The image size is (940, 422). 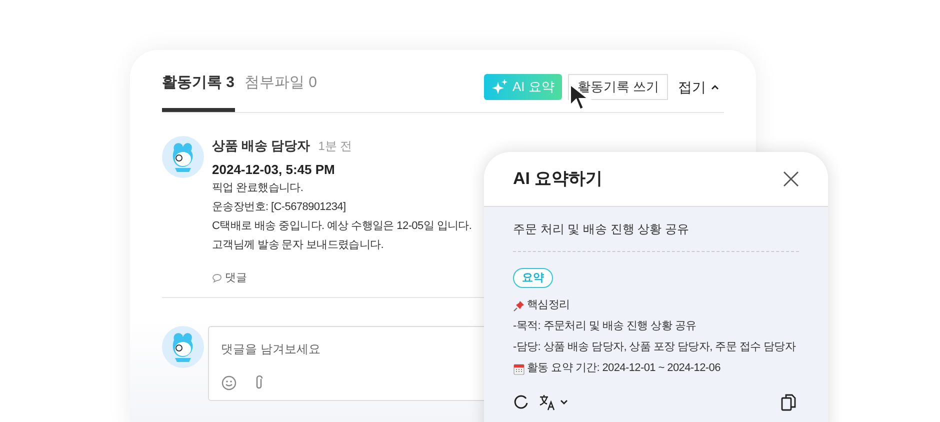 What do you see at coordinates (342, 226) in the screenshot?
I see `activity-text: C택배로 배송 중입니다. 예상 수행일은 12-05일 입니다.` at bounding box center [342, 226].